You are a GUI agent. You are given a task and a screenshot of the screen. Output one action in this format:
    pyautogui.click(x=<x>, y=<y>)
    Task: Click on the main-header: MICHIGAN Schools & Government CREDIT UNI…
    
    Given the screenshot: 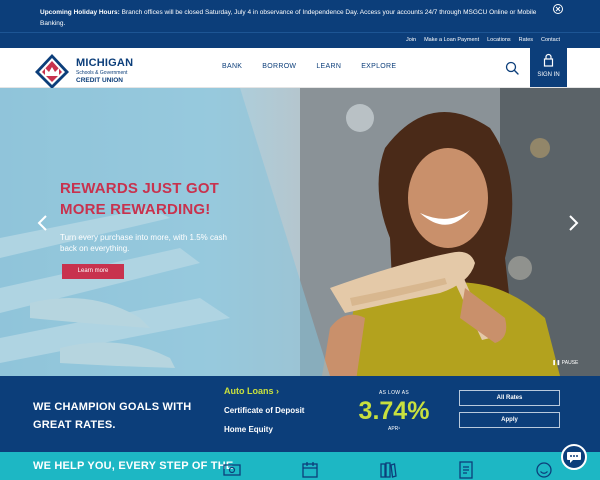 What is the action you would take?
    pyautogui.click(x=300, y=68)
    